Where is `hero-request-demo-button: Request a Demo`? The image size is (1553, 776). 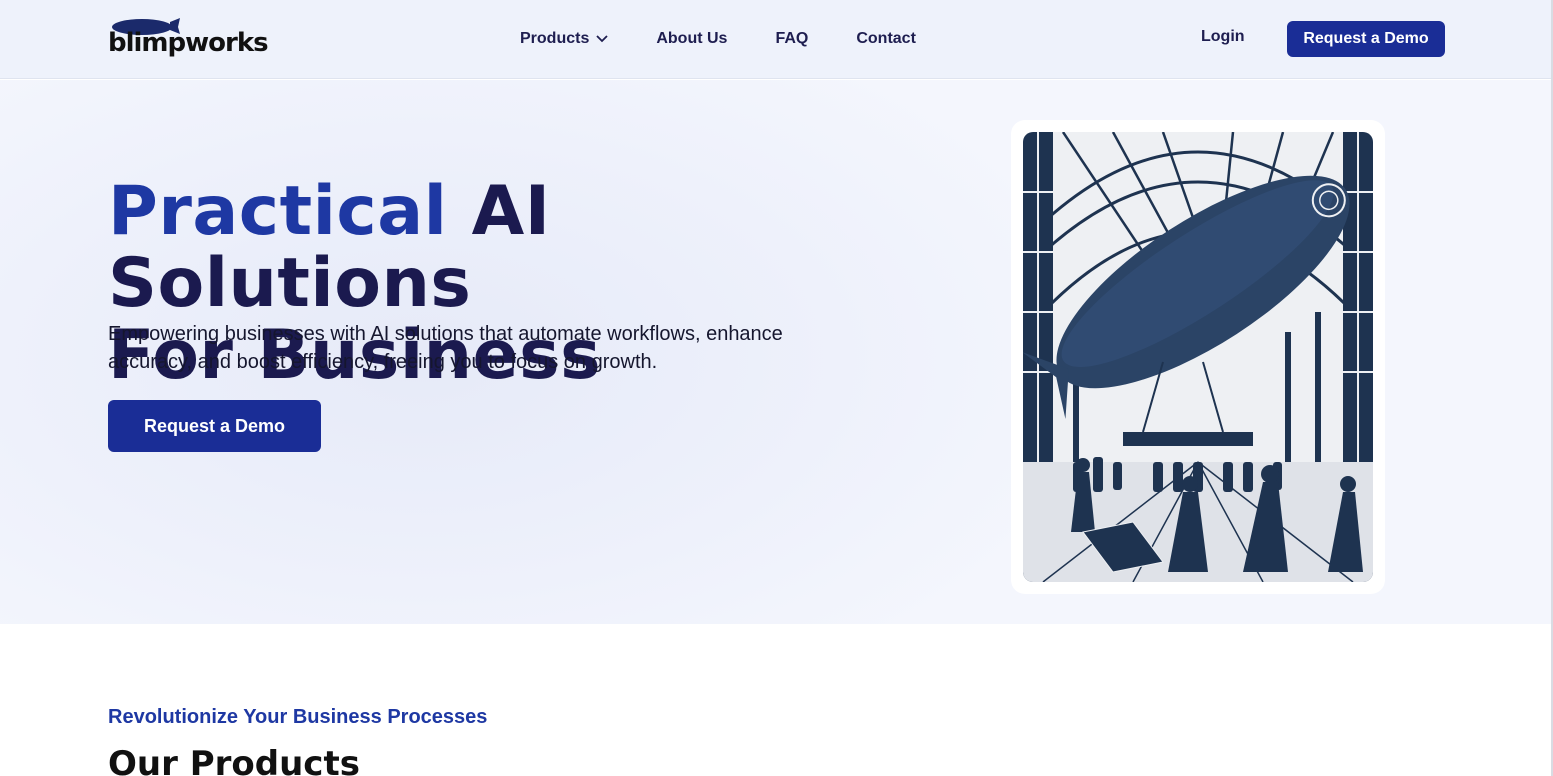
hero-request-demo-button: Request a Demo is located at coordinates (214, 426).